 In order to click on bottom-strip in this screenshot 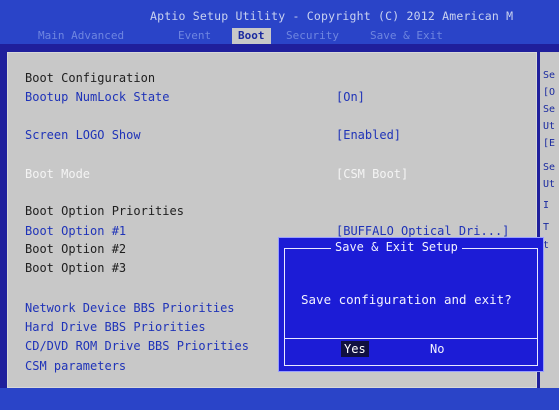, I will do `click(279, 399)`.